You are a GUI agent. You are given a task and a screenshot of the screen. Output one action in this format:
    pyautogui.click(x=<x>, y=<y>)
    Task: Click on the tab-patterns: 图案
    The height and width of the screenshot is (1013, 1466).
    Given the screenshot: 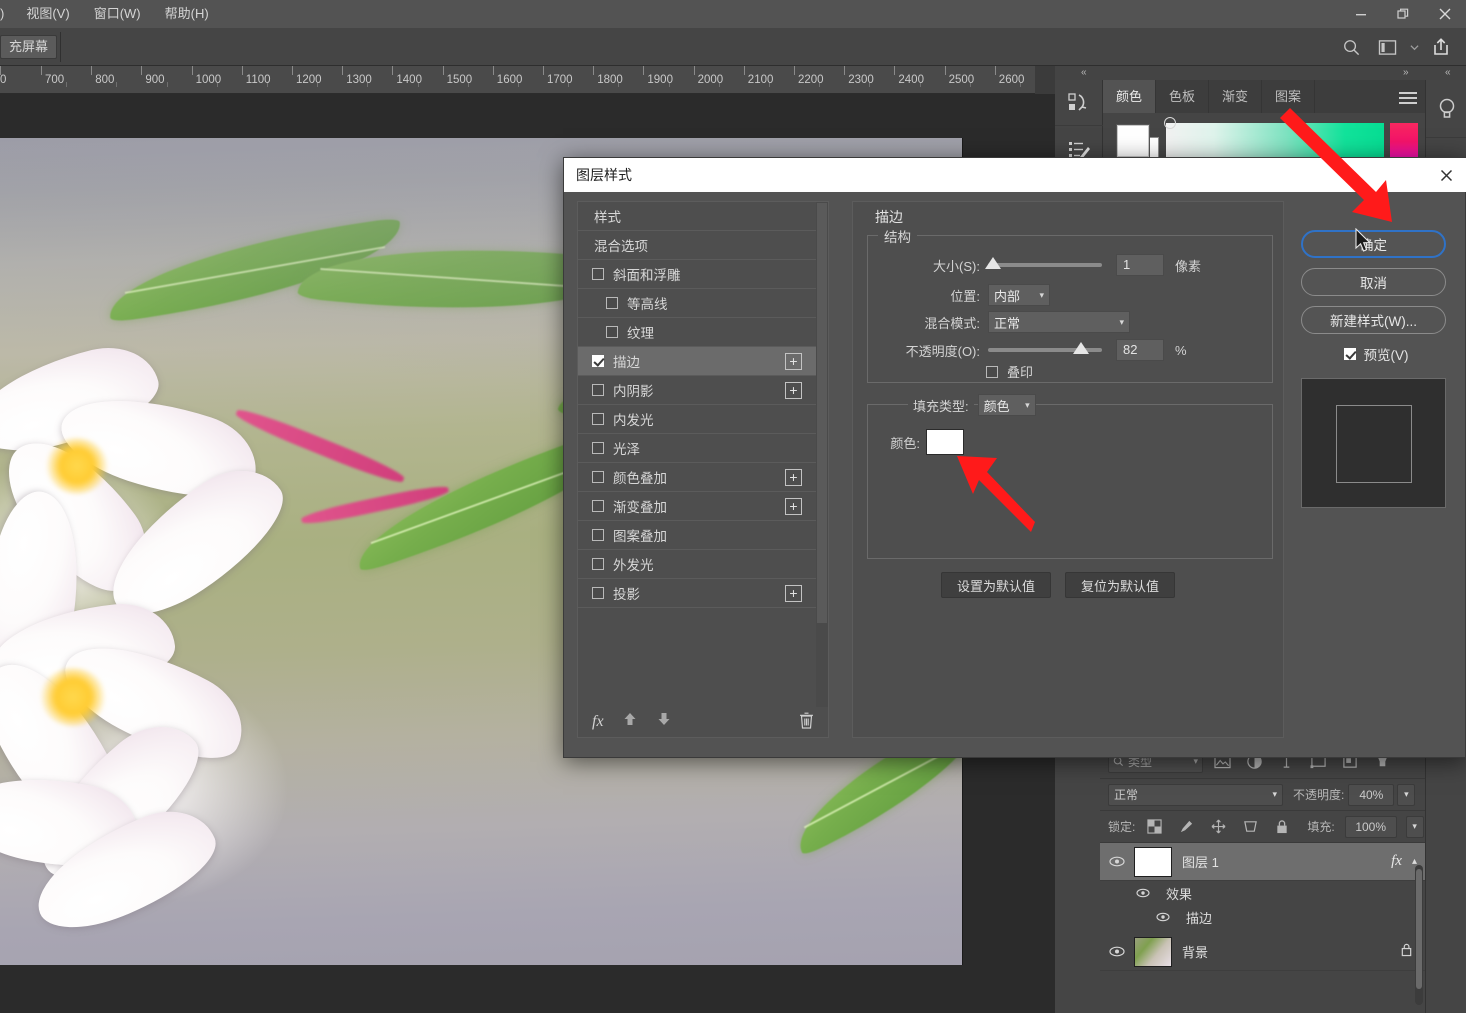 What is the action you would take?
    pyautogui.click(x=1289, y=96)
    